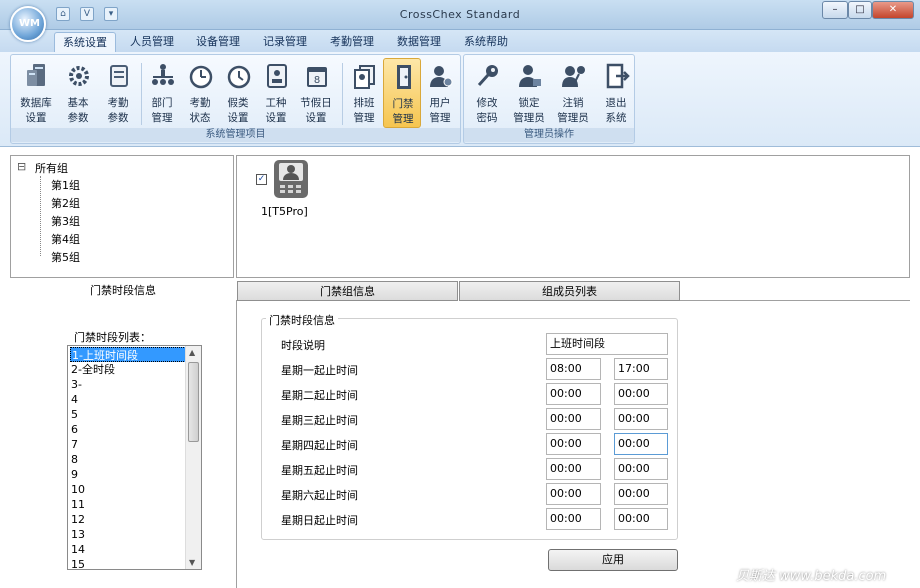 The height and width of the screenshot is (588, 920). Describe the element at coordinates (319, 370) in the screenshot. I see `monday-label: 星期一起止时间` at that location.